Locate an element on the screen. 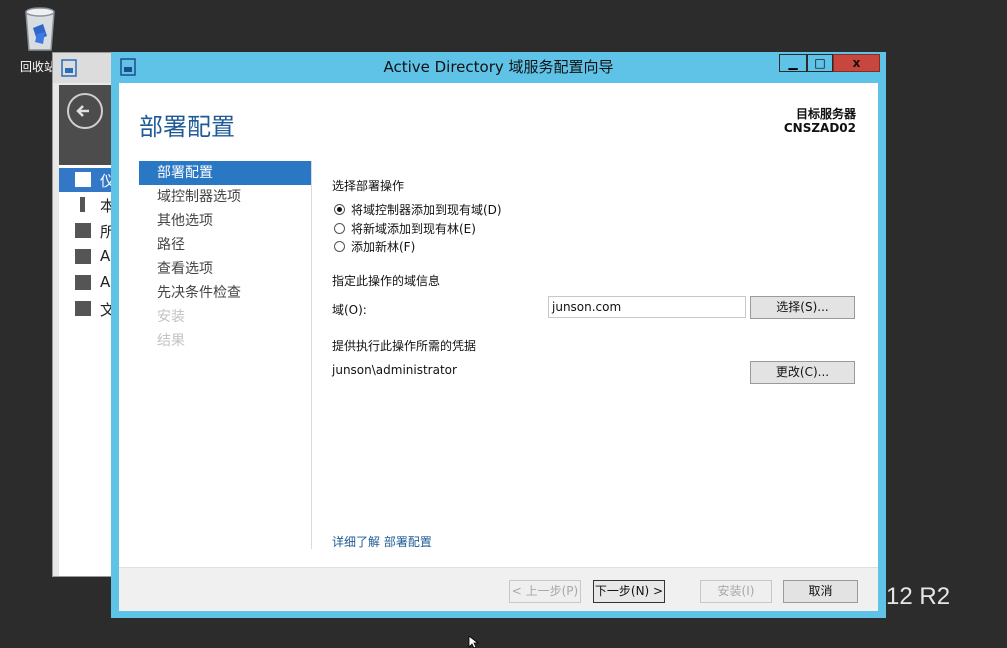  step-results: 结果 is located at coordinates (171, 341).